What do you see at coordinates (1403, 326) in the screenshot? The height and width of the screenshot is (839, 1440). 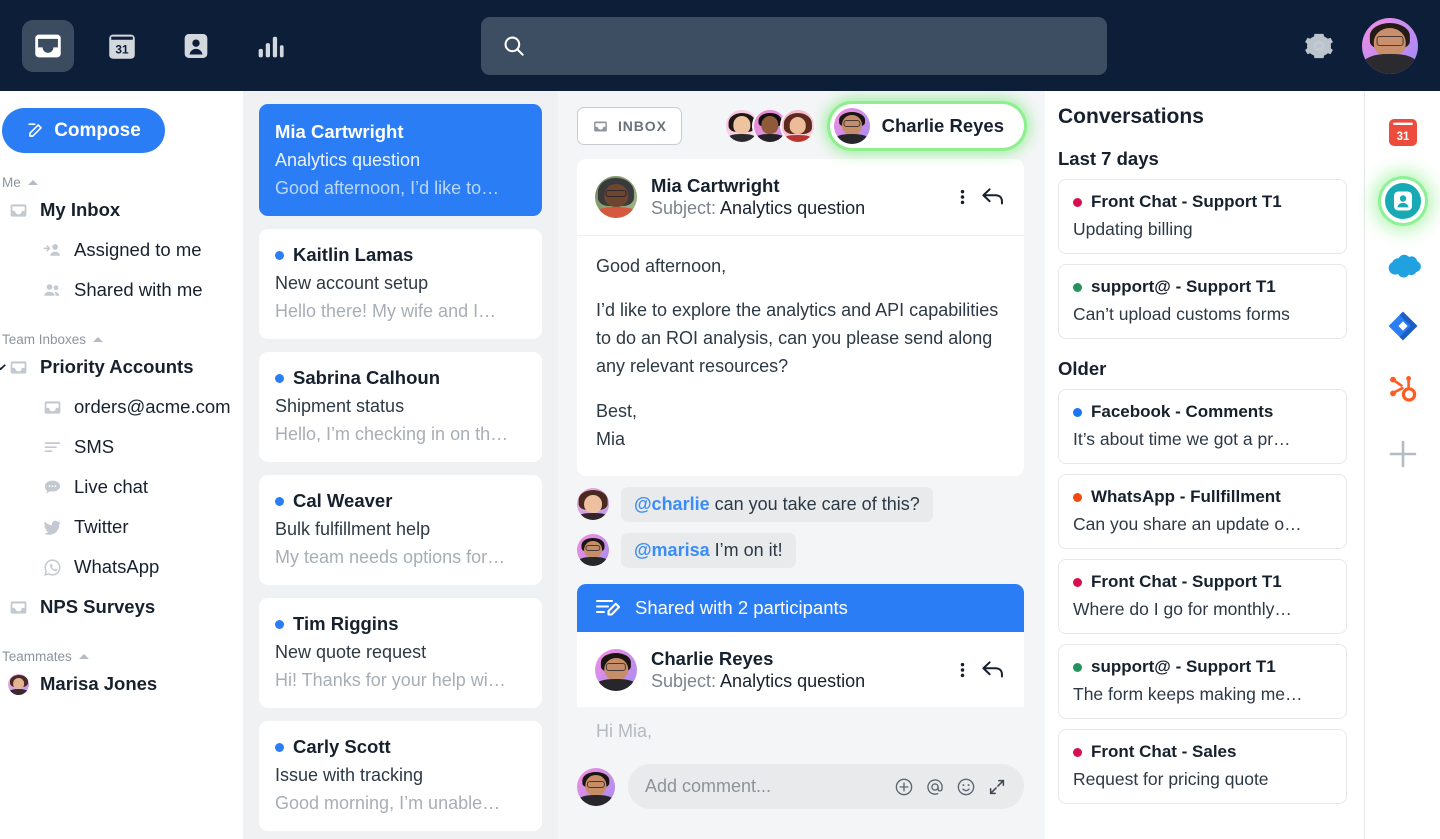 I see `rail-item-jira` at bounding box center [1403, 326].